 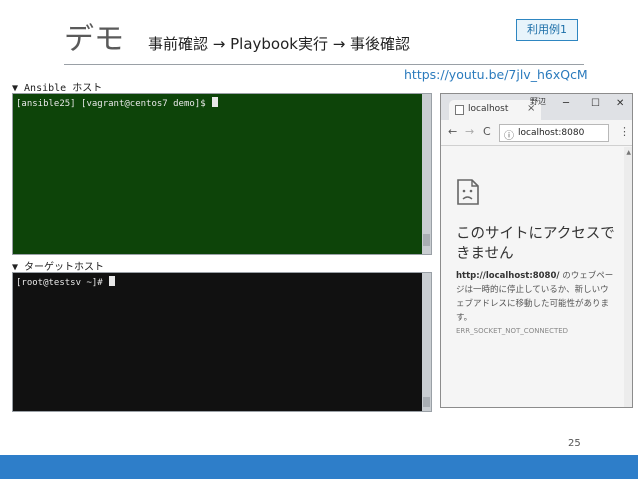 What do you see at coordinates (279, 44) in the screenshot?
I see `slide-subtitle: 事前確認 → Playbook実行 → 事後確認` at bounding box center [279, 44].